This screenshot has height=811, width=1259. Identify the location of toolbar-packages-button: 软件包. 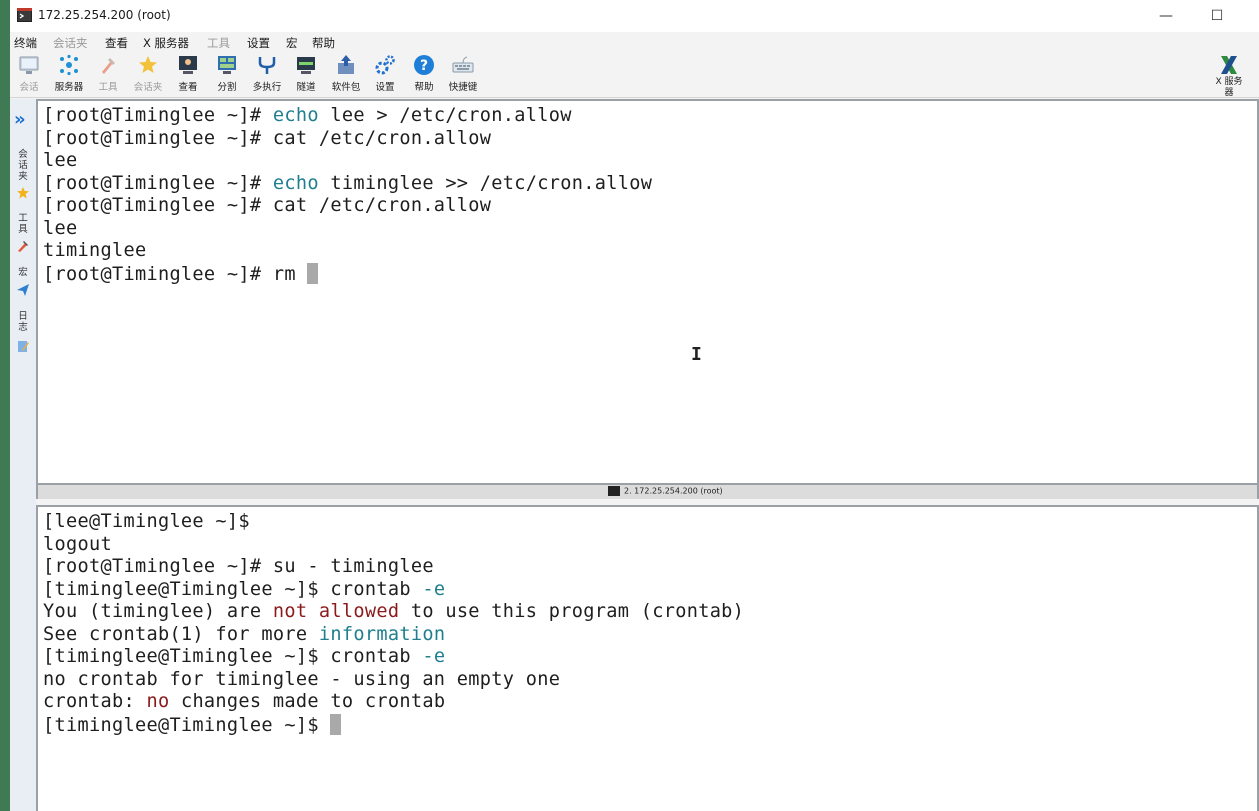
(346, 75).